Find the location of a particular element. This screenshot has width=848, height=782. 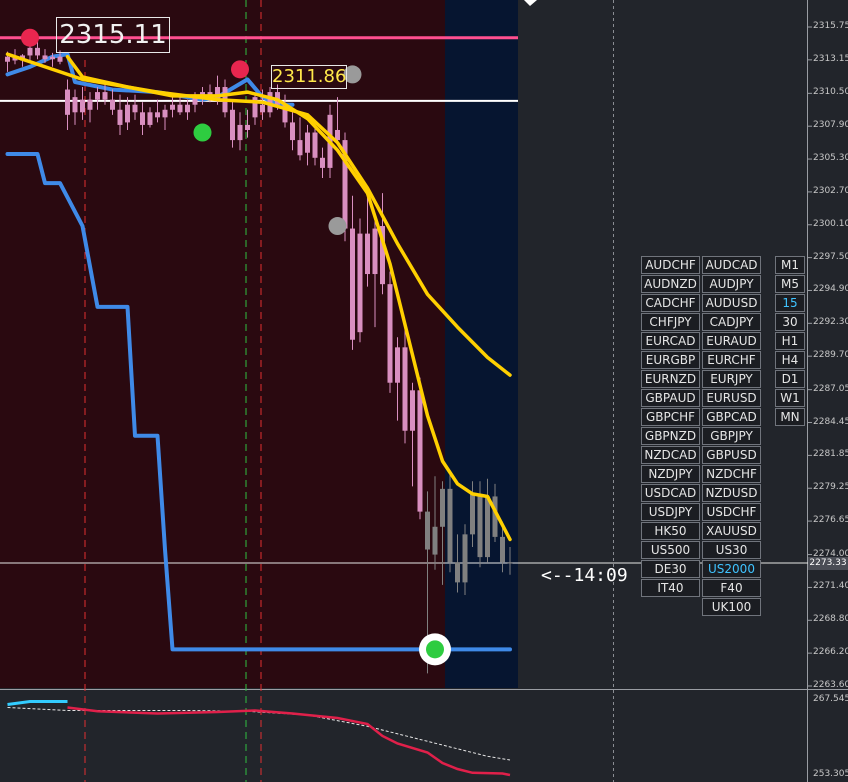

mid-price-label: 2311.86 is located at coordinates (309, 77).